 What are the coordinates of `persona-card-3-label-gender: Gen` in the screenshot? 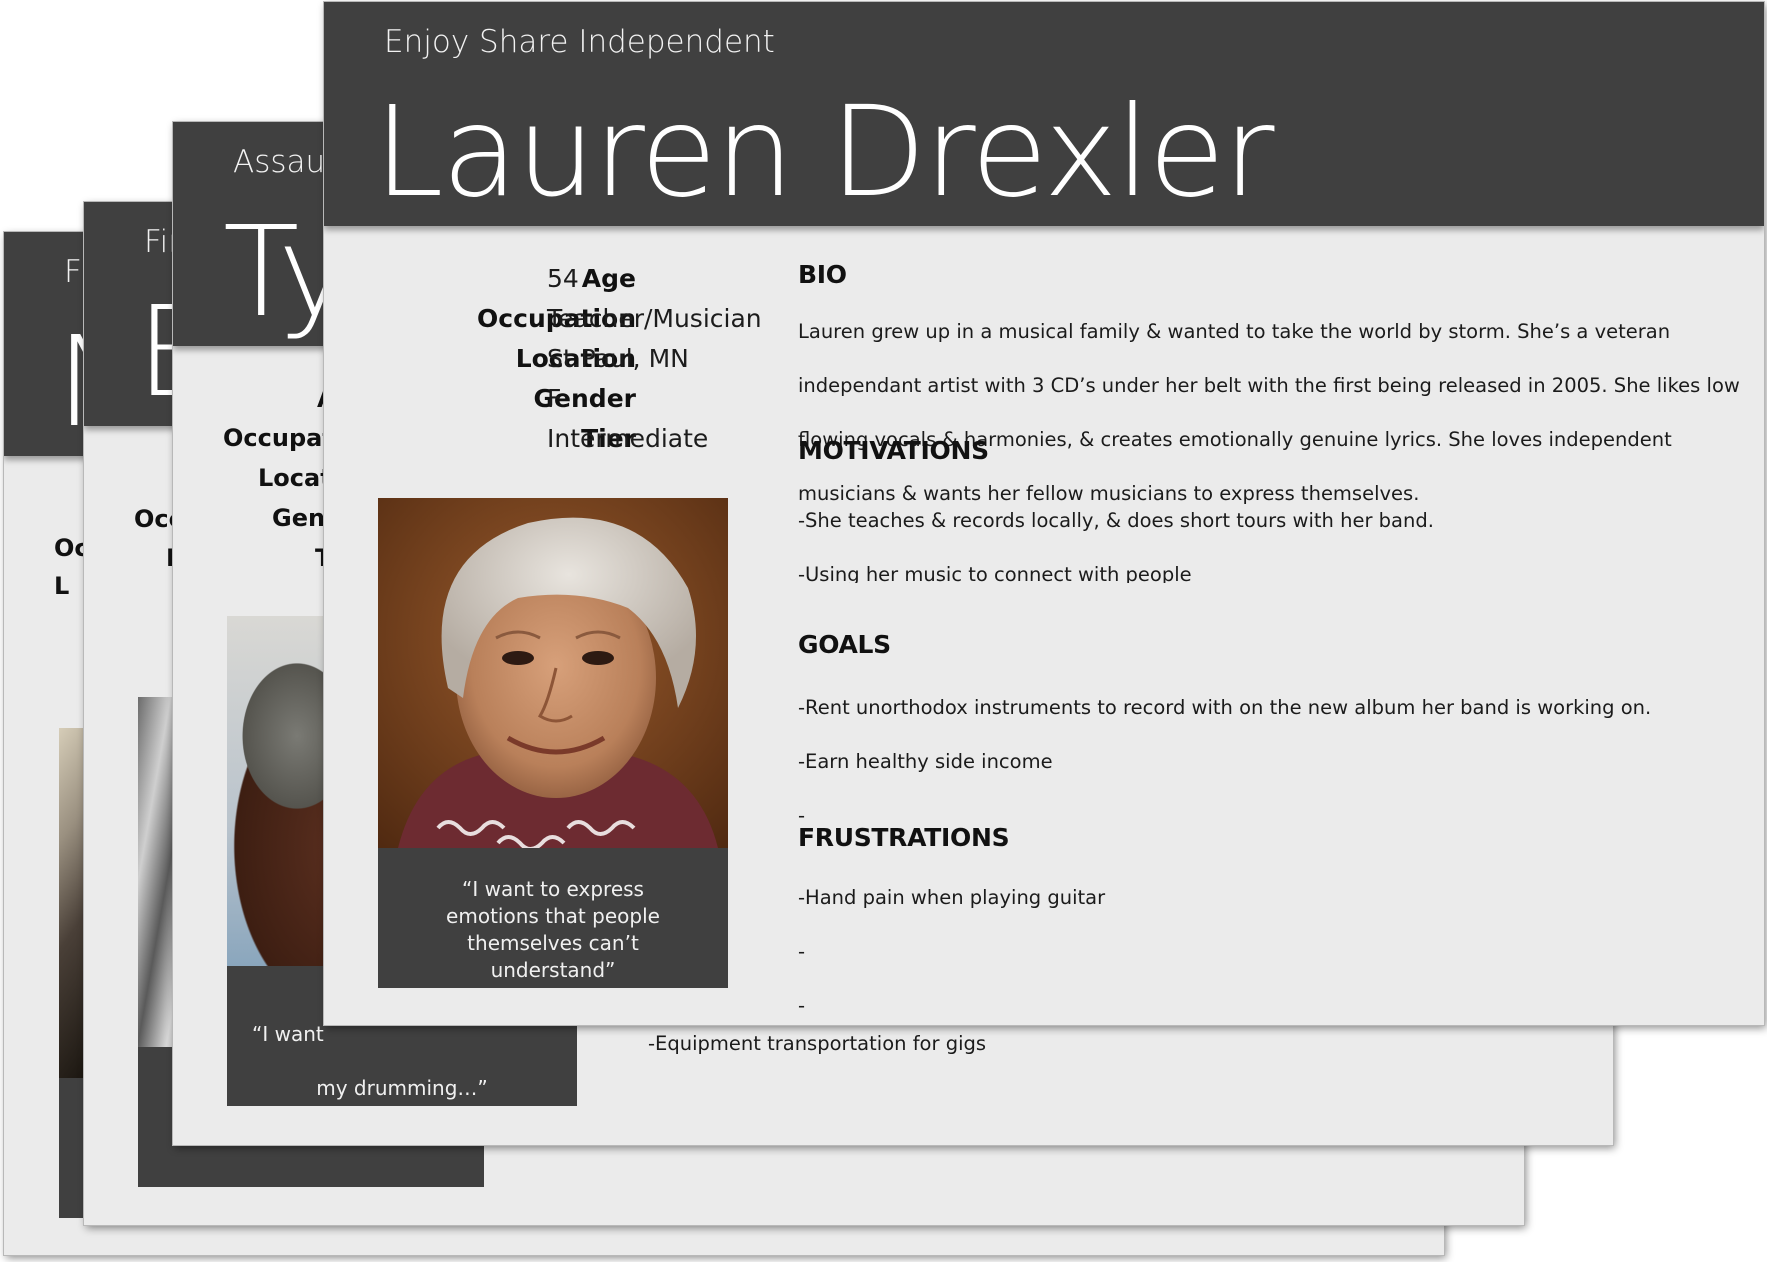 It's located at (299, 518).